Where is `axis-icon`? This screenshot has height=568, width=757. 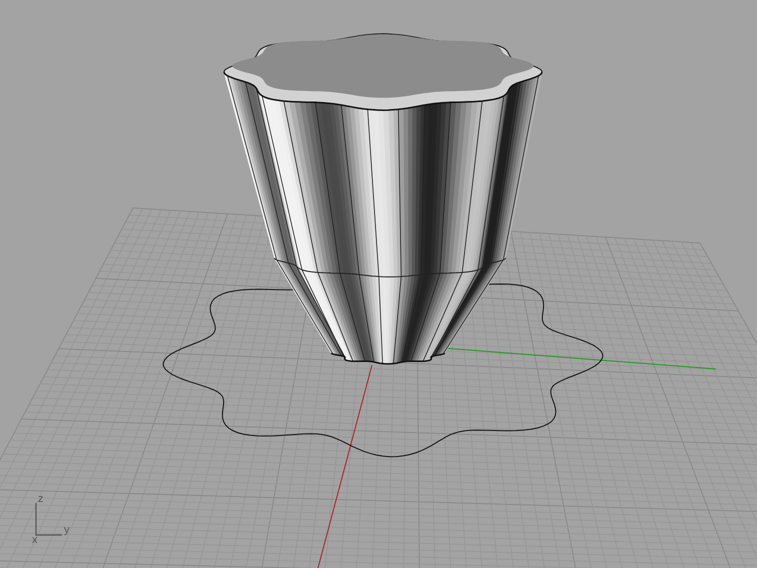 axis-icon is located at coordinates (49, 519).